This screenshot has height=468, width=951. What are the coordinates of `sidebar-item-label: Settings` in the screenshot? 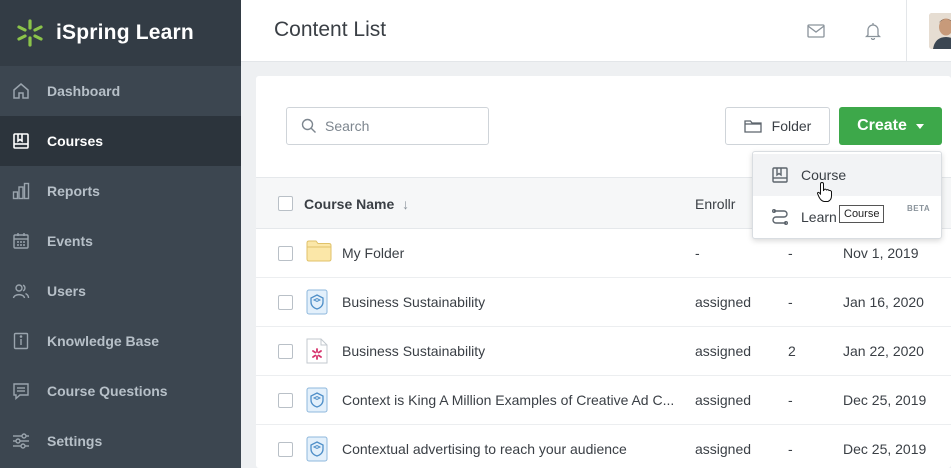 It's located at (75, 441).